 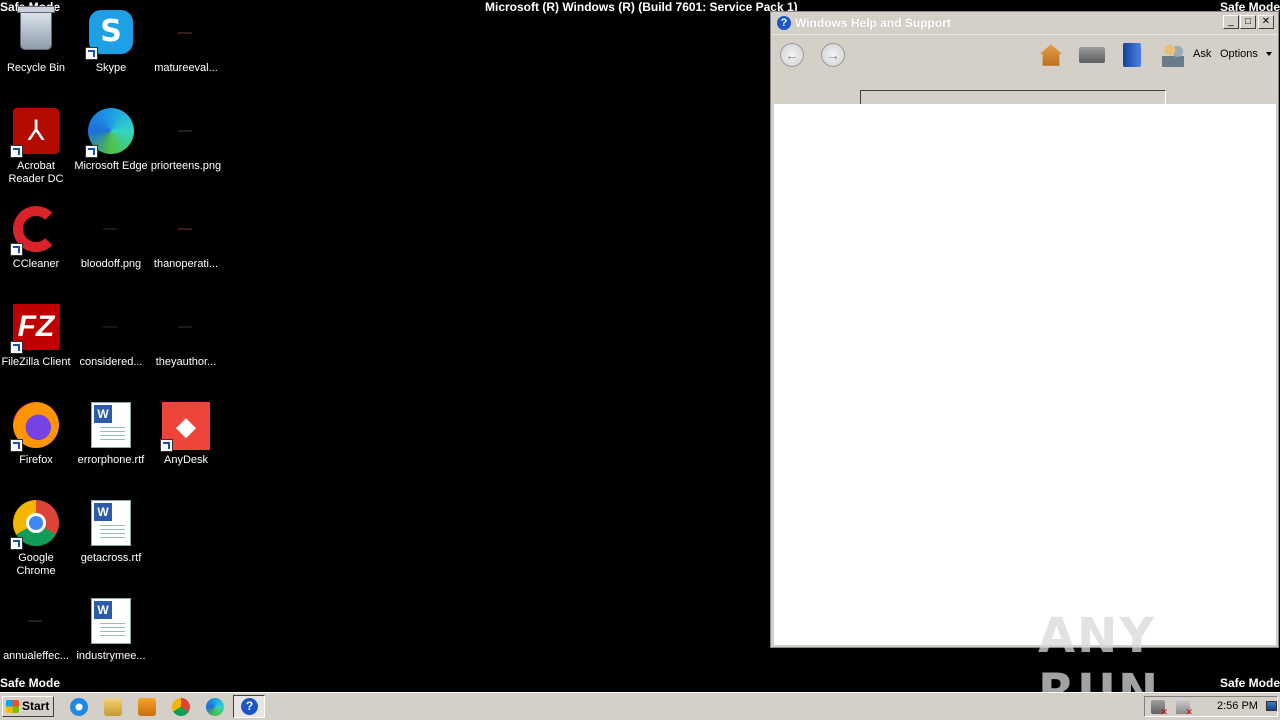 I want to click on options-button: Options, so click(x=1239, y=54).